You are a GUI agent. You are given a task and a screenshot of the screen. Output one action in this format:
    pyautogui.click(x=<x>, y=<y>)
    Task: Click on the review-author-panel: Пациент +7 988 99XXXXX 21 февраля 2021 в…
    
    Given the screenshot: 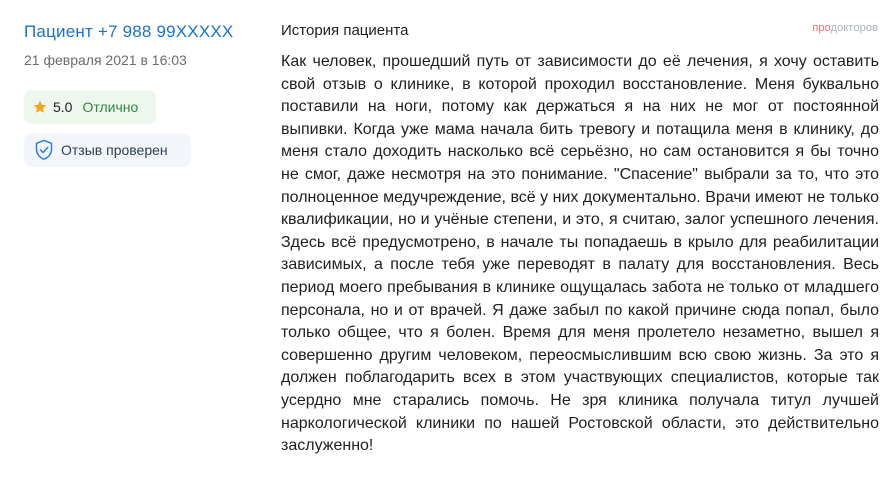 What is the action you would take?
    pyautogui.click(x=144, y=94)
    